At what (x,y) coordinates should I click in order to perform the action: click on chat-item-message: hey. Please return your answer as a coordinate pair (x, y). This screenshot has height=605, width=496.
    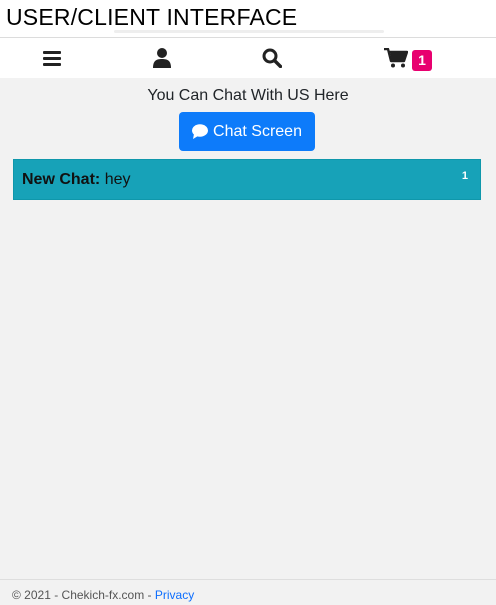
    Looking at the image, I should click on (117, 179).